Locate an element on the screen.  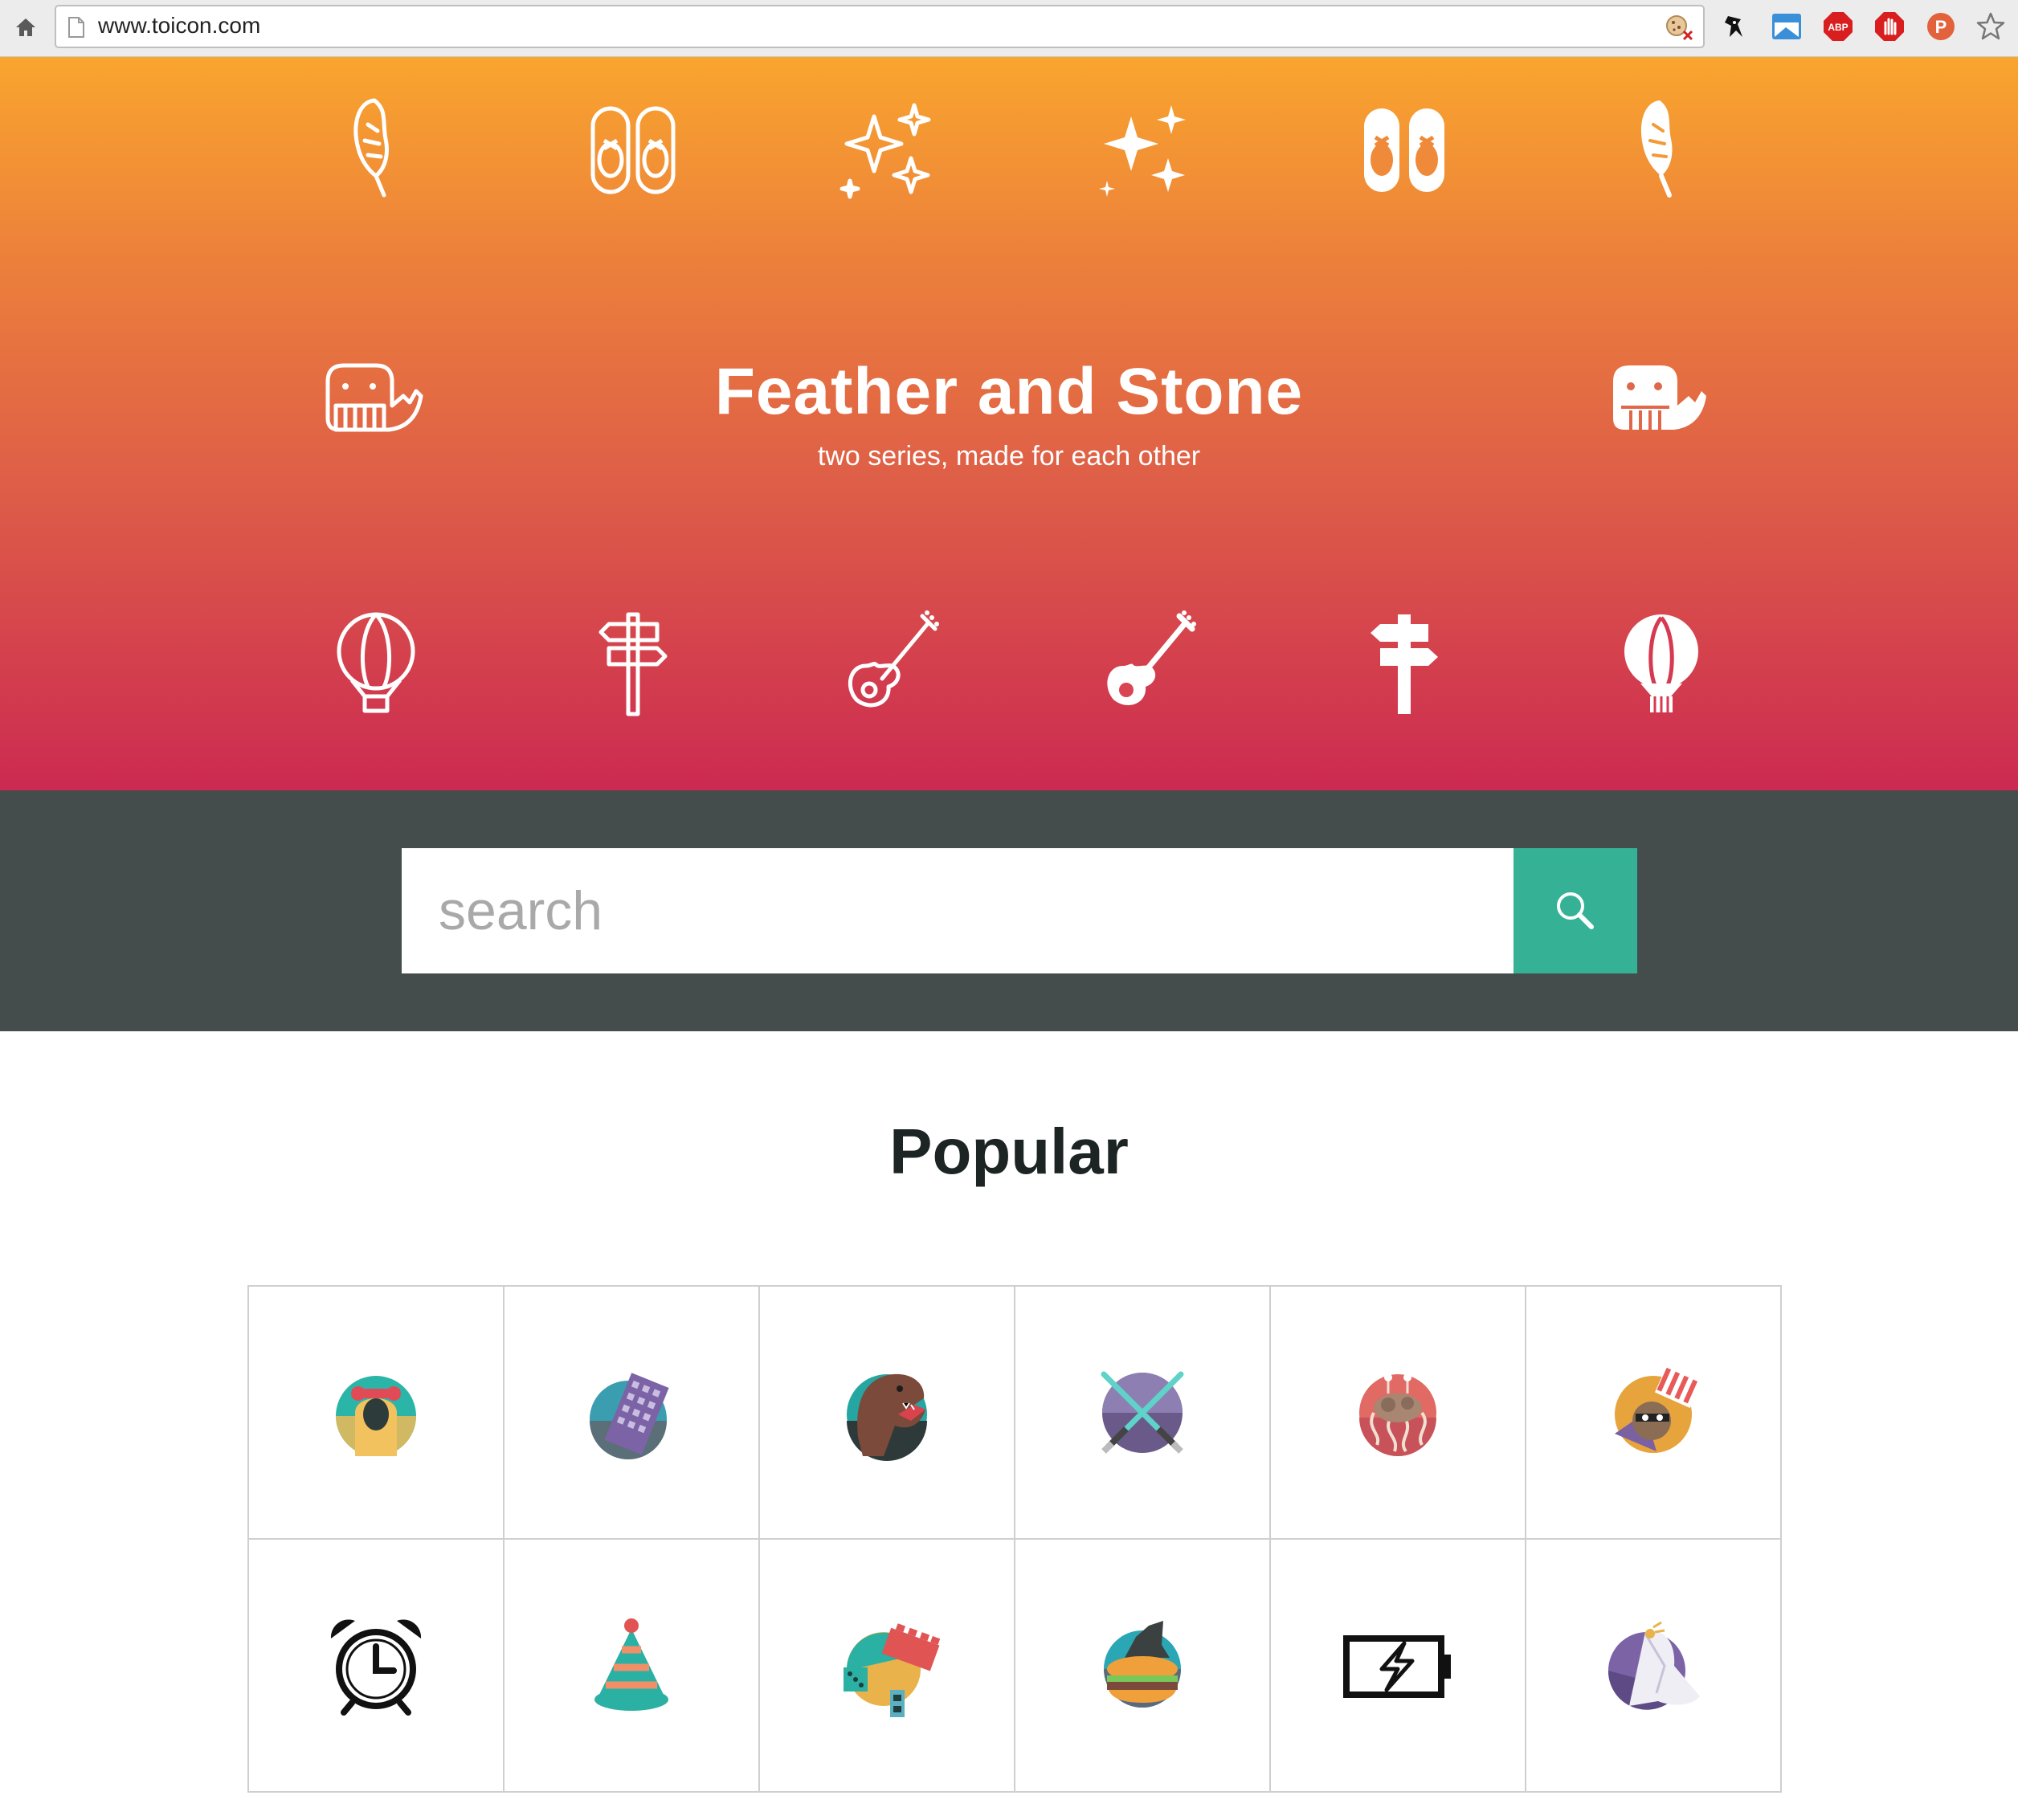
grid-cell-hooded-figure is located at coordinates (376, 1413).